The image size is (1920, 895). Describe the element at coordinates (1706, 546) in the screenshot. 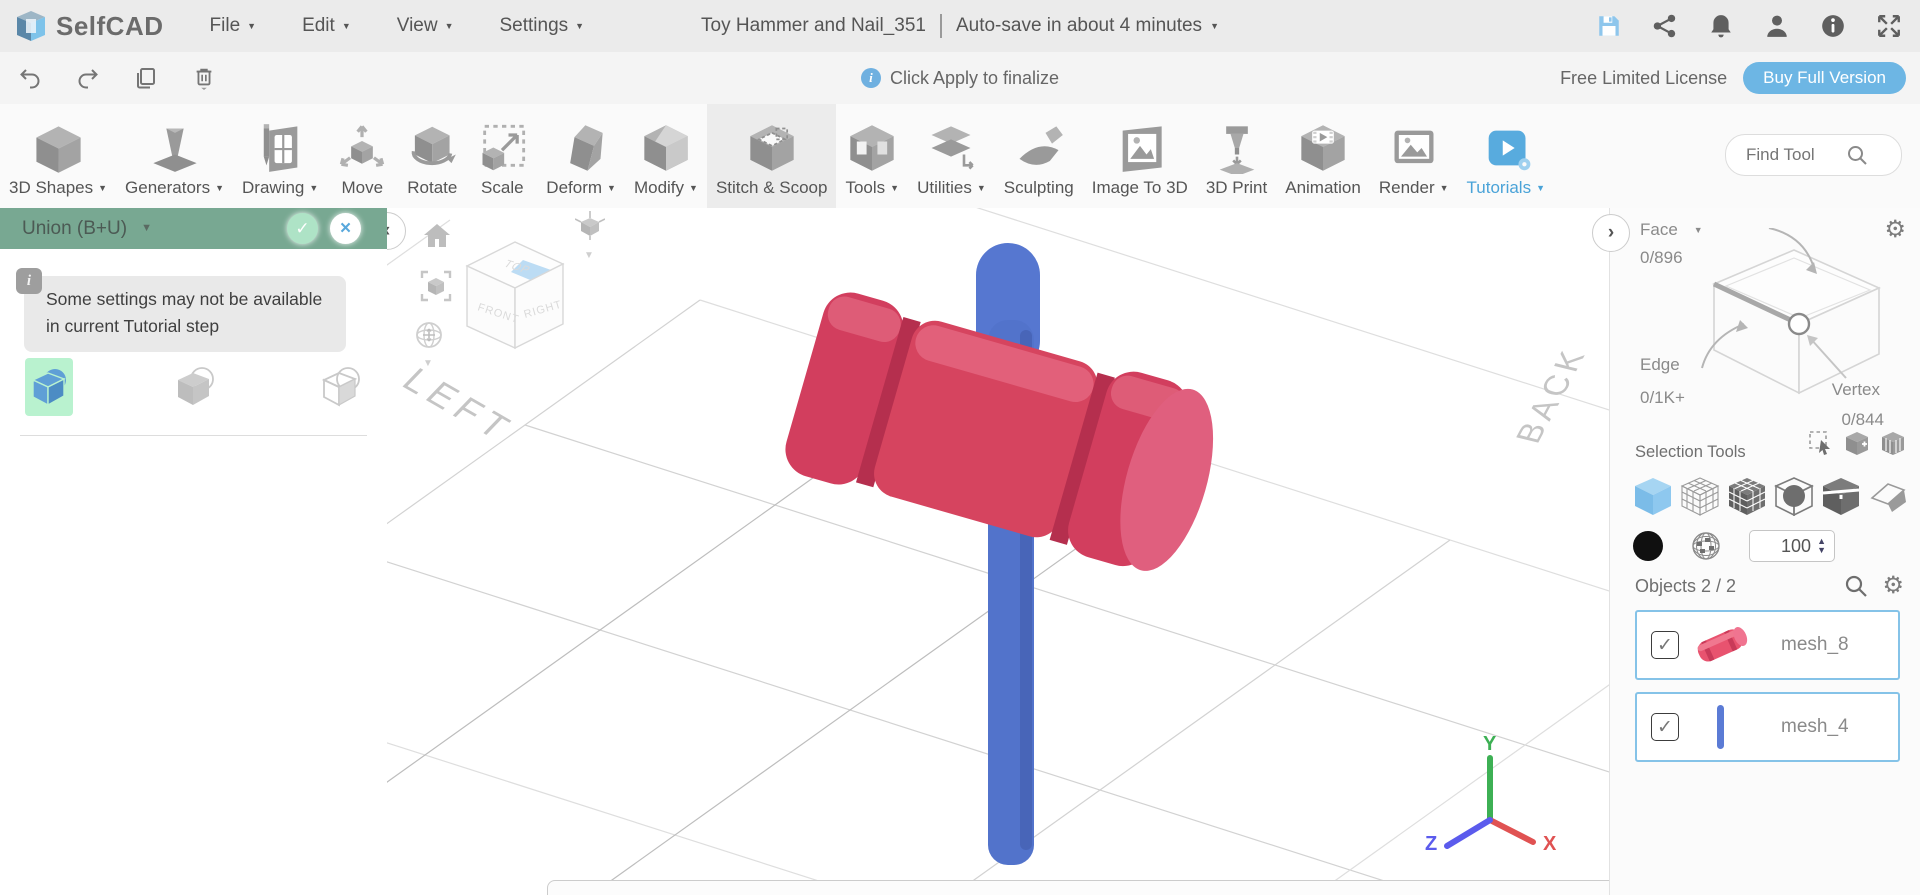

I see `texture-sphere-icon` at that location.